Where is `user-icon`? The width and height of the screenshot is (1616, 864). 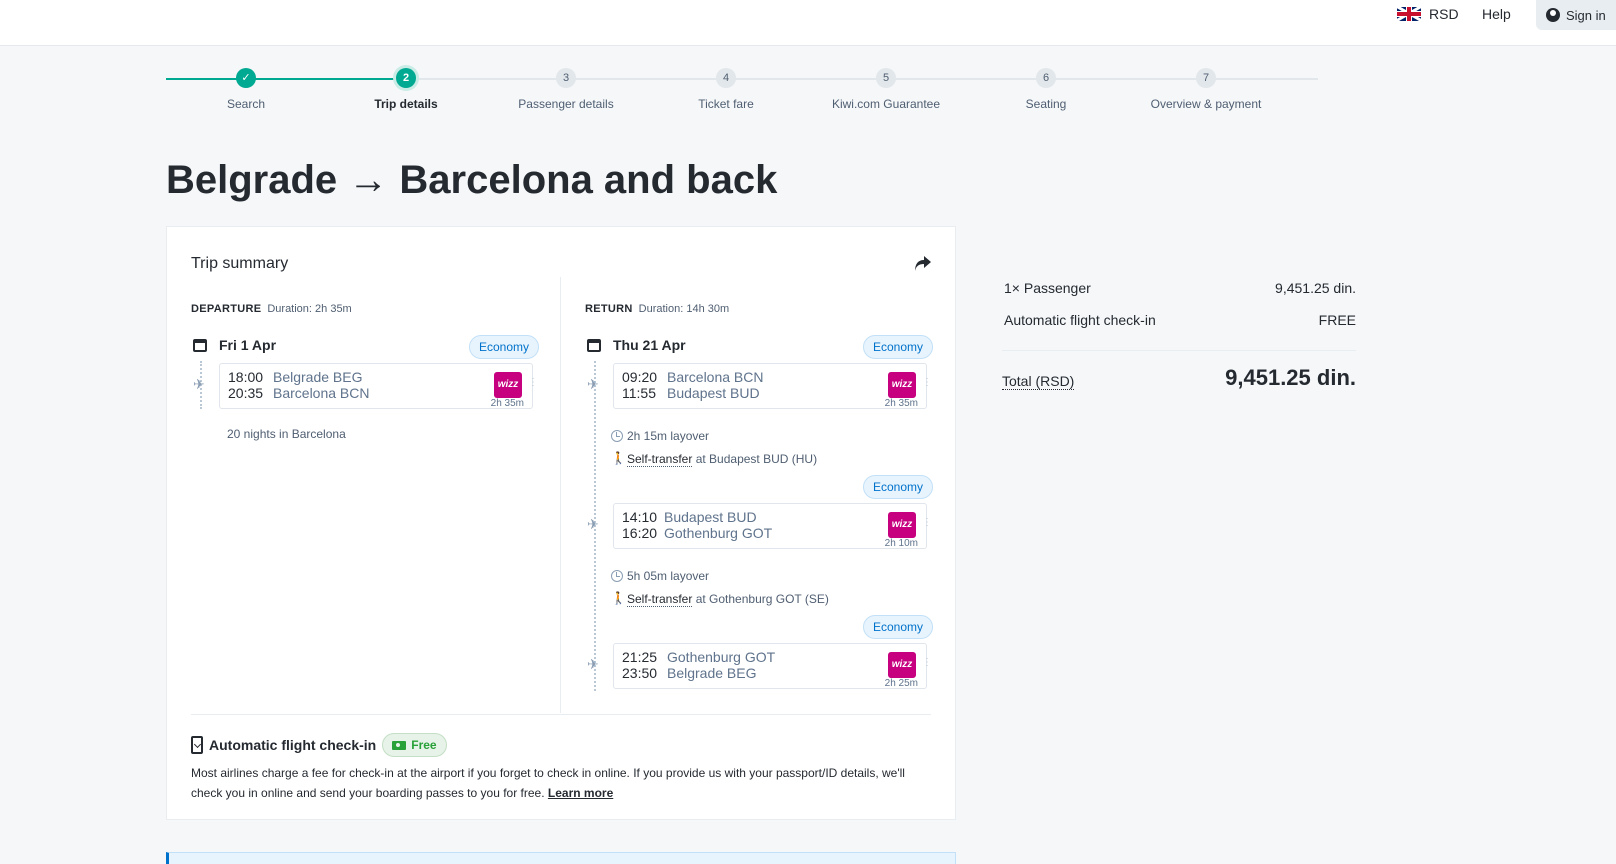
user-icon is located at coordinates (1553, 15).